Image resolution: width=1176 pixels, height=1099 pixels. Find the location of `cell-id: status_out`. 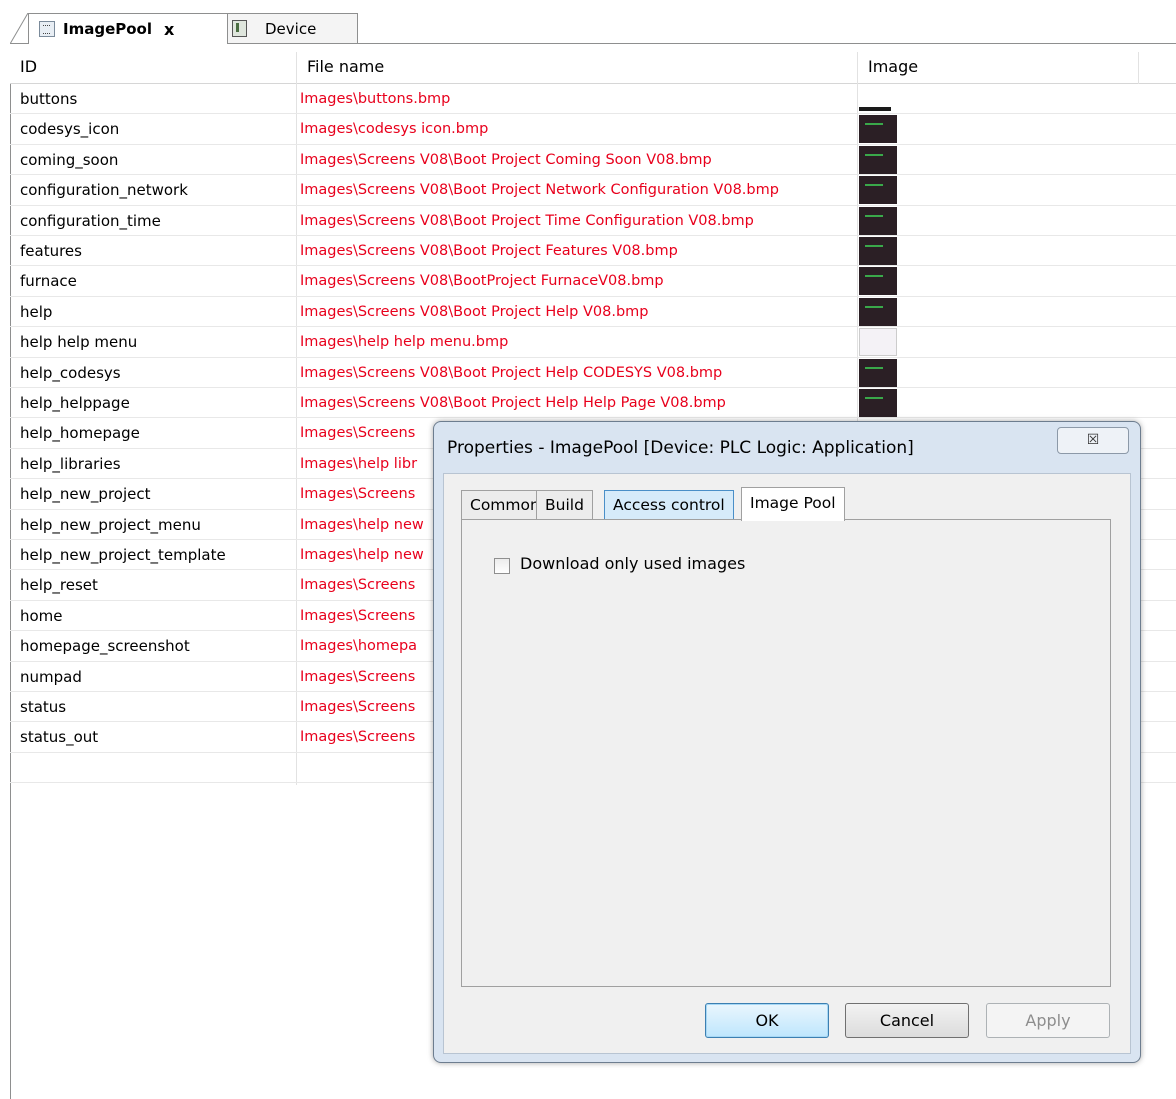

cell-id: status_out is located at coordinates (59, 737).